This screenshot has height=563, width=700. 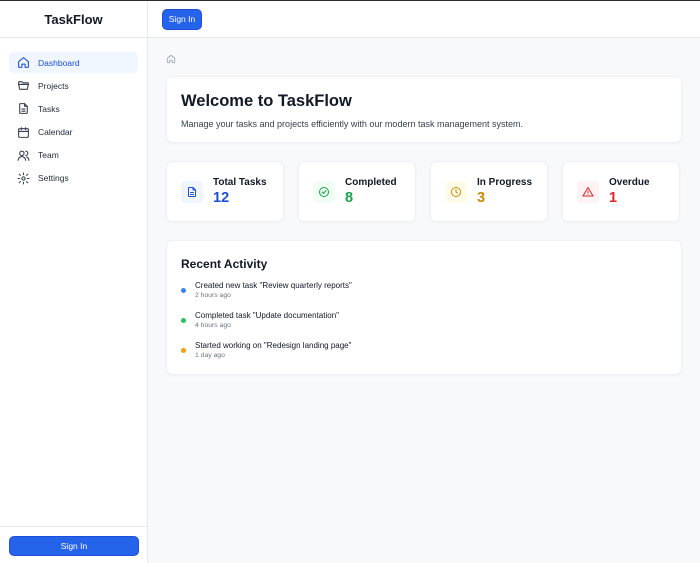 What do you see at coordinates (23, 132) in the screenshot?
I see `calendar-icon` at bounding box center [23, 132].